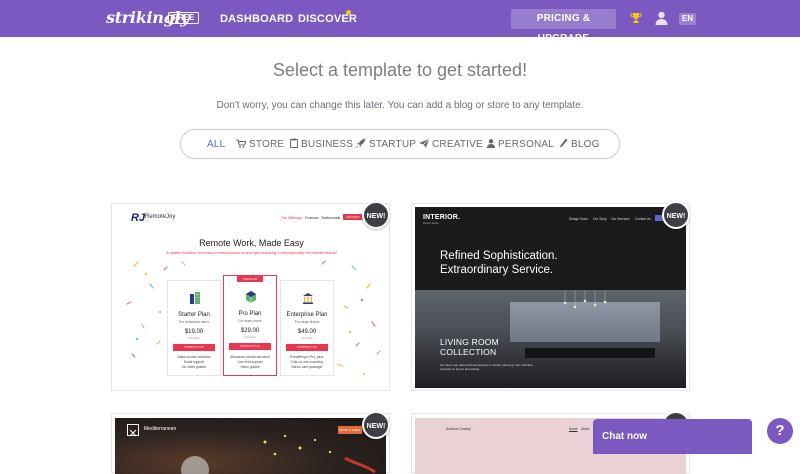 This screenshot has height=474, width=800. What do you see at coordinates (194, 315) in the screenshot?
I see `plan-name: Starter Plan` at bounding box center [194, 315].